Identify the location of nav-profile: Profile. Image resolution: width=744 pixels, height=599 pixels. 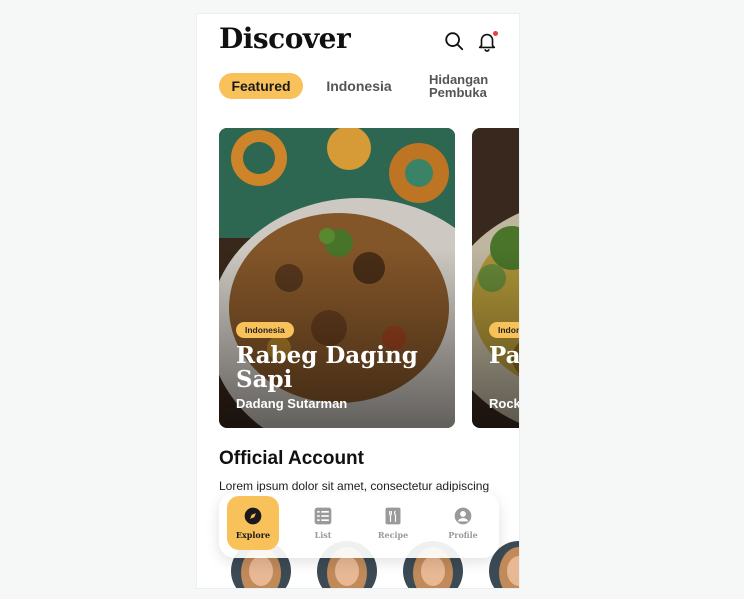
(463, 523).